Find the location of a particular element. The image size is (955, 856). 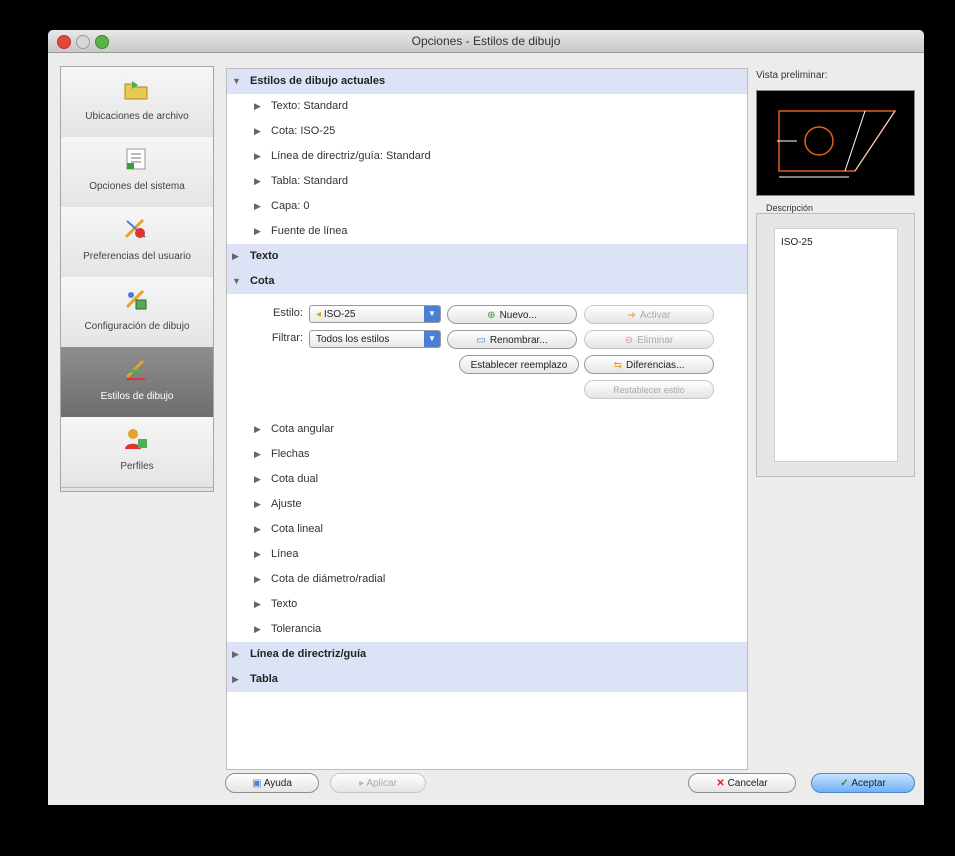

preview-label: Vista preliminar: is located at coordinates (792, 75).